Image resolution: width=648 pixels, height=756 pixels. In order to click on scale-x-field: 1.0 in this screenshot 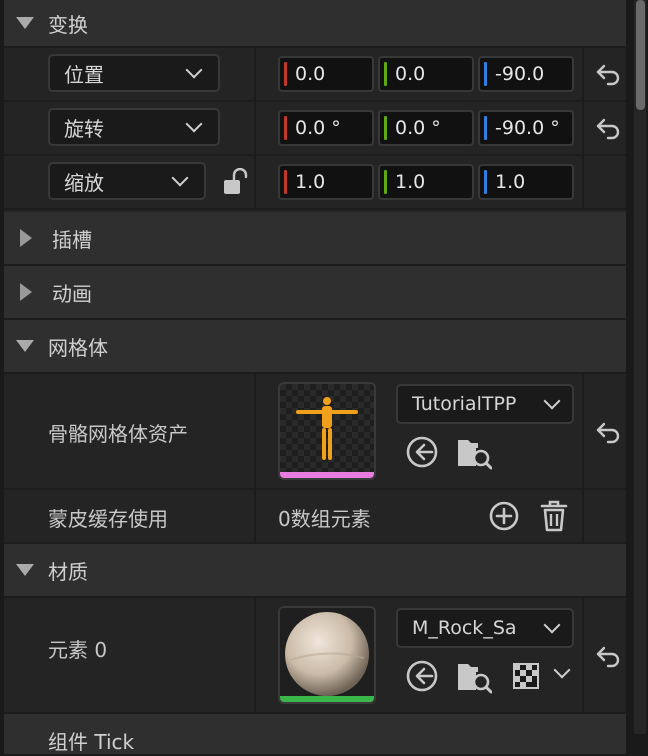, I will do `click(326, 182)`.